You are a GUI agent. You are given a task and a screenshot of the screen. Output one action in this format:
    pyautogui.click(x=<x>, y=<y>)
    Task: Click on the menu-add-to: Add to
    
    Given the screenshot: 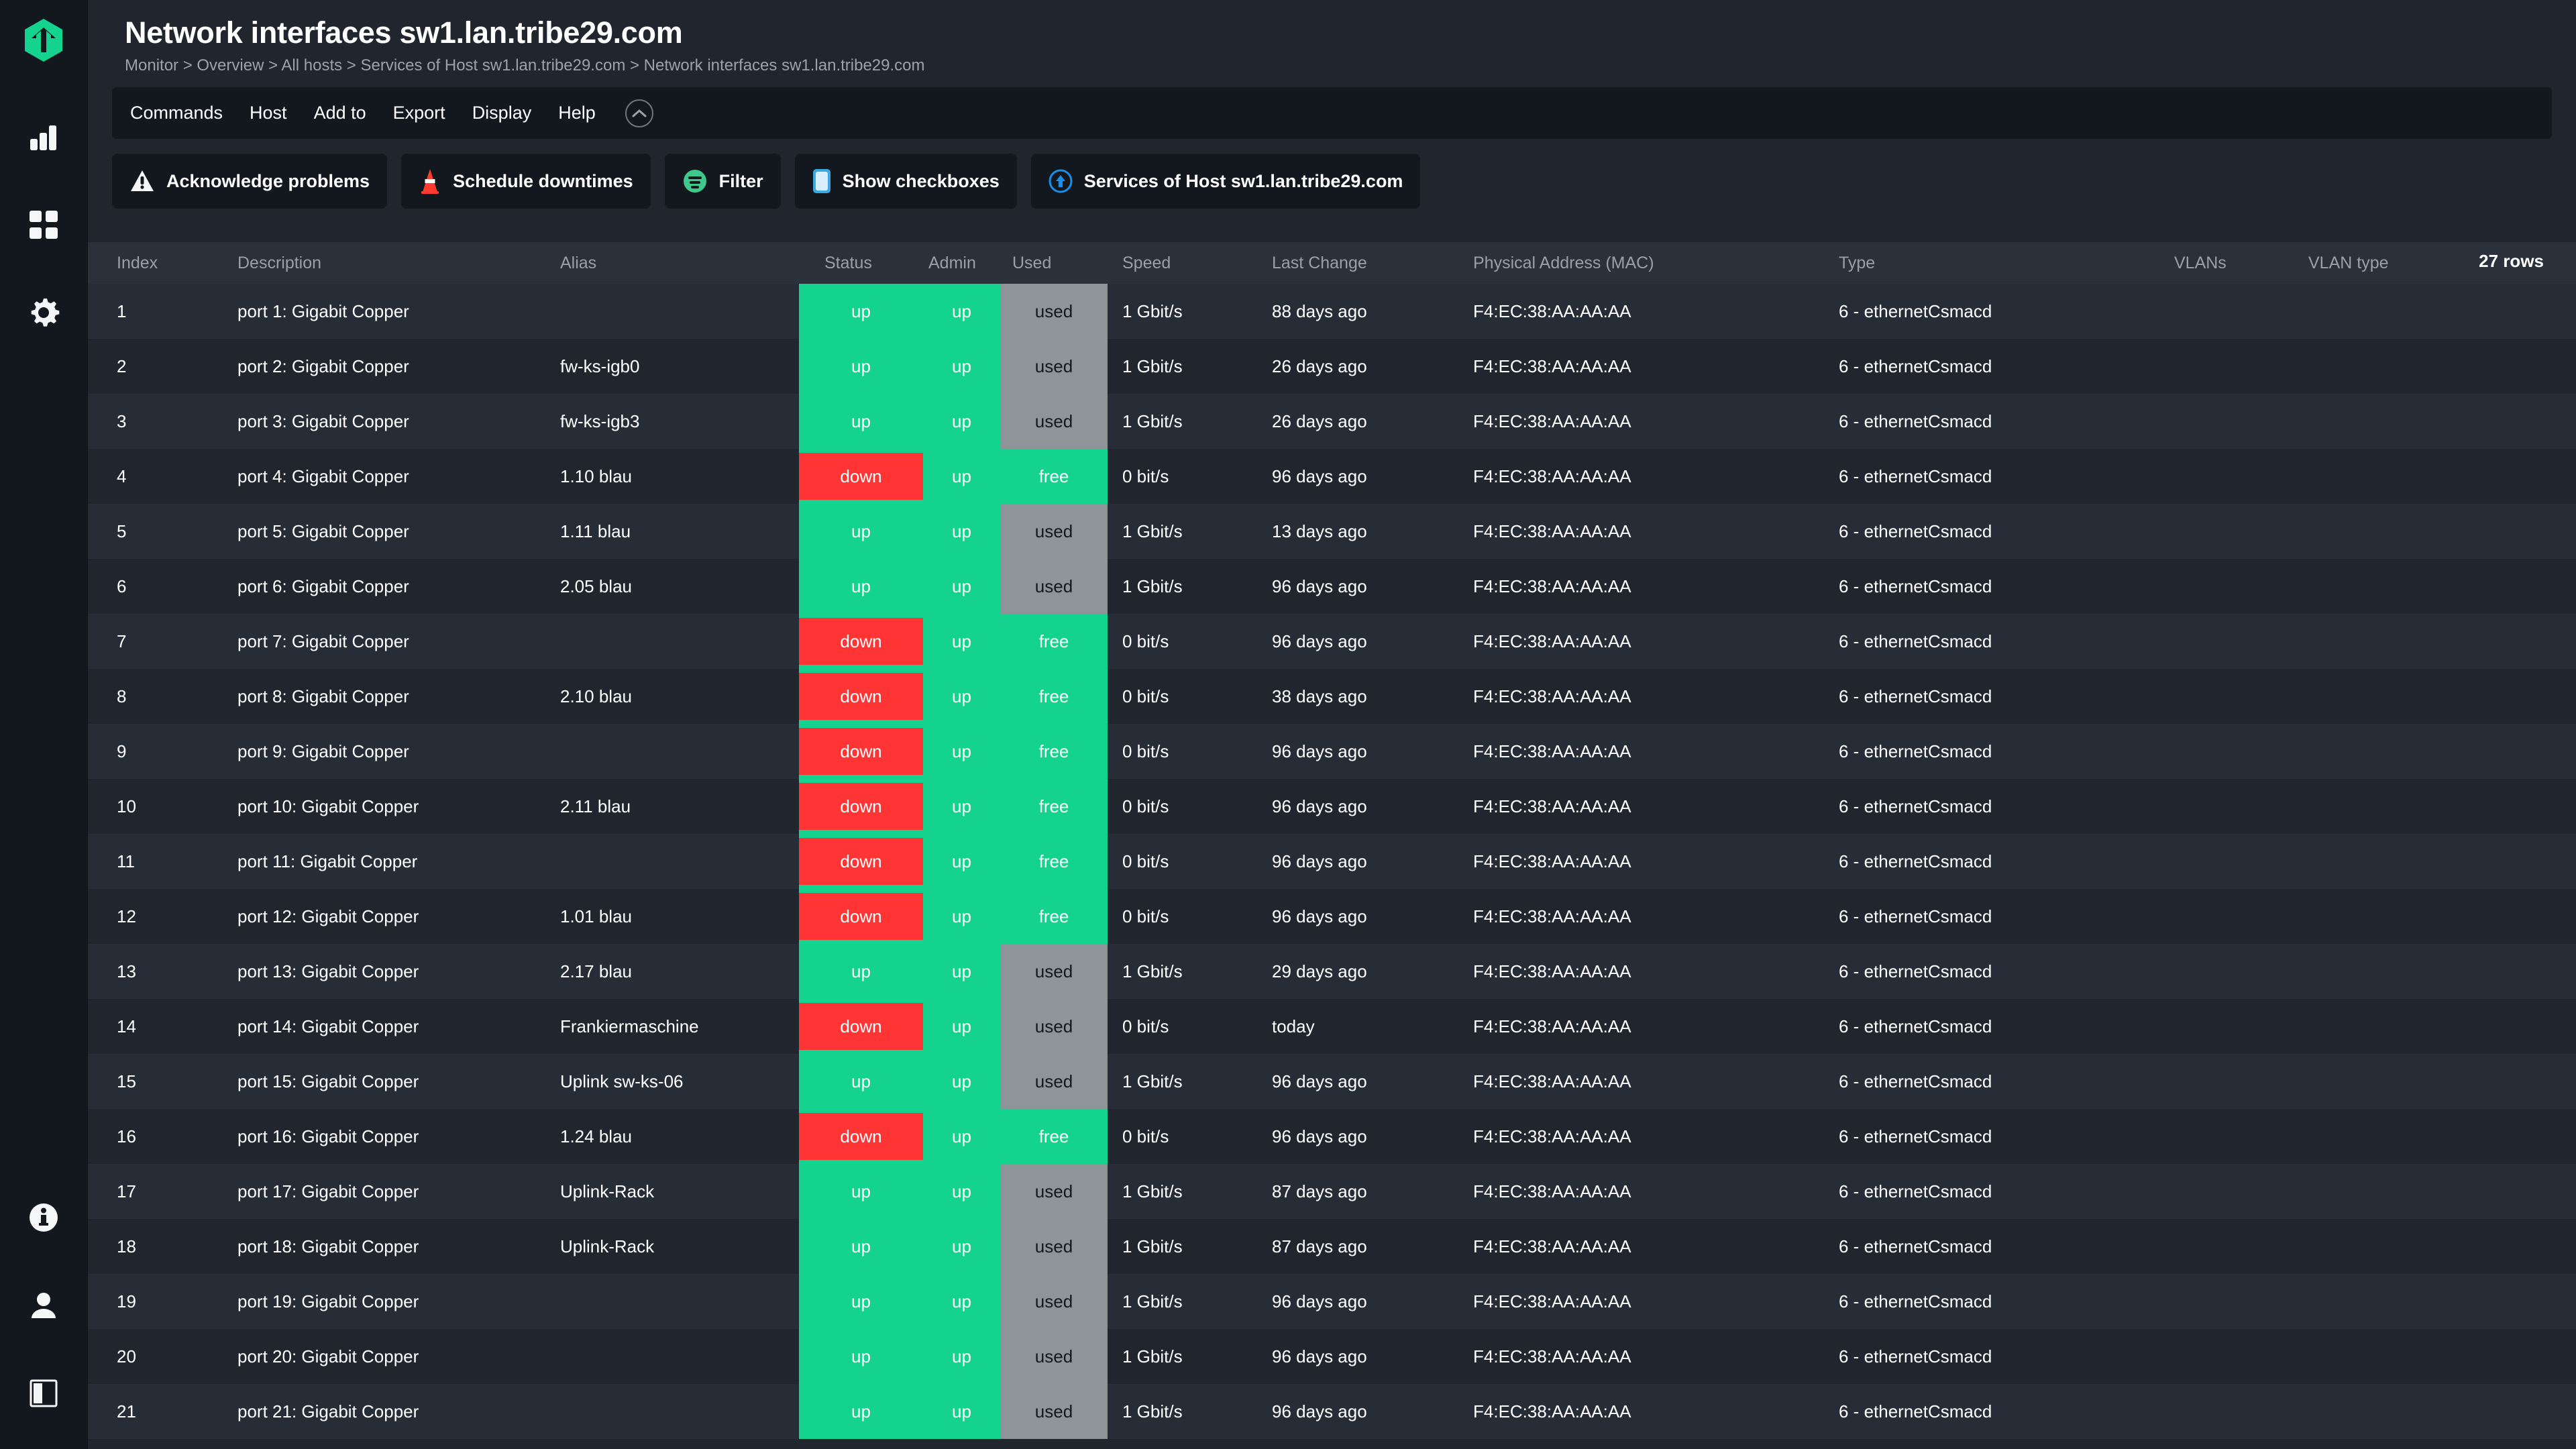 What is the action you would take?
    pyautogui.click(x=340, y=113)
    